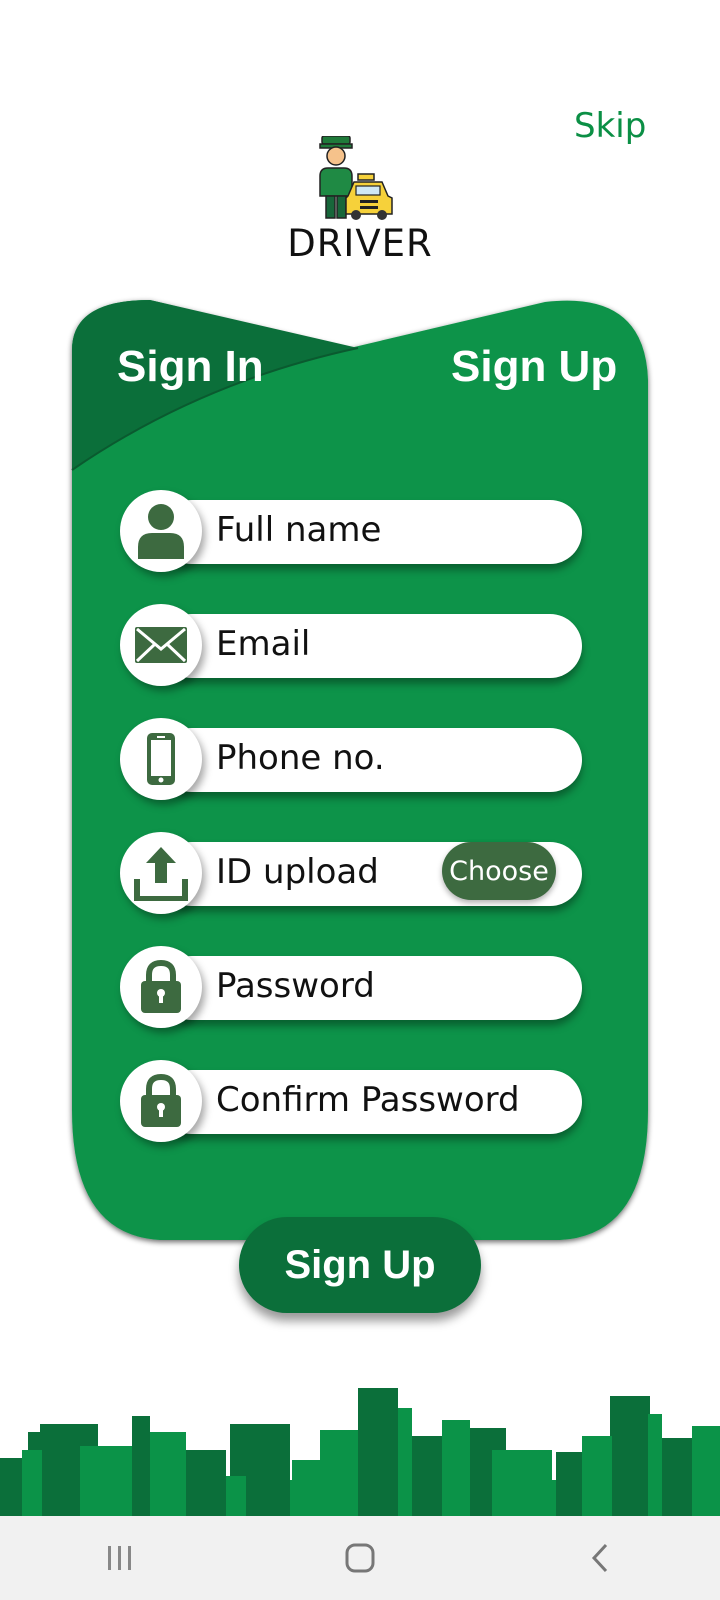 The width and height of the screenshot is (720, 1600). What do you see at coordinates (120, 1558) in the screenshot?
I see `recents-icon` at bounding box center [120, 1558].